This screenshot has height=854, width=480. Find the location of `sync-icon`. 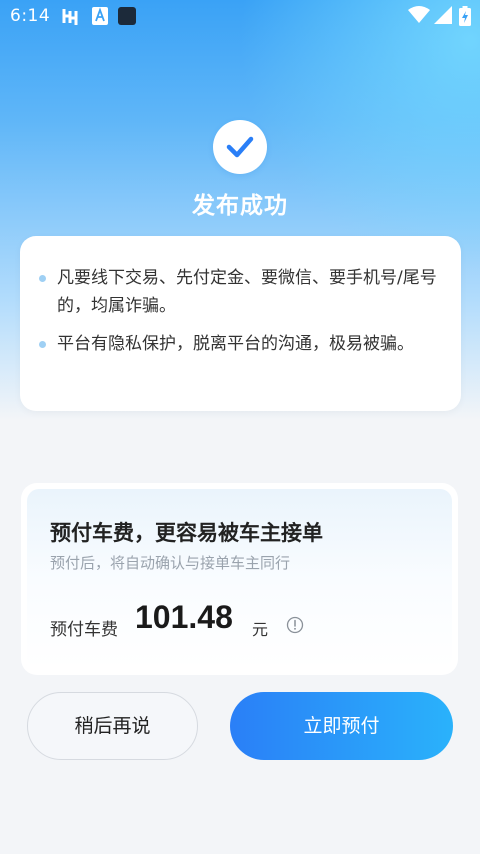

sync-icon is located at coordinates (70, 19).